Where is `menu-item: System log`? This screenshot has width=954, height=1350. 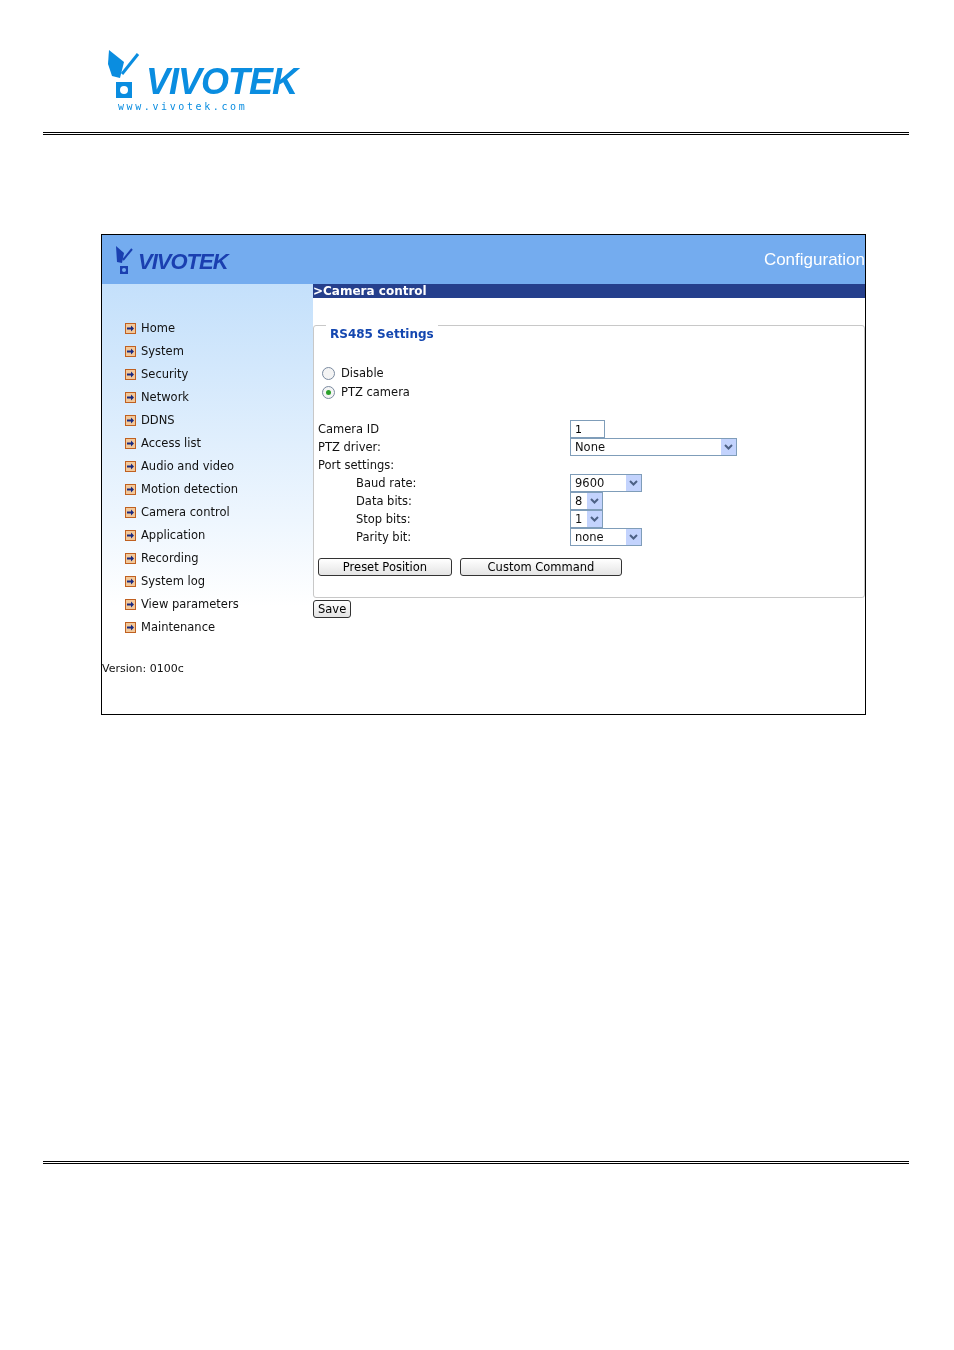
menu-item: System log is located at coordinates (157, 581).